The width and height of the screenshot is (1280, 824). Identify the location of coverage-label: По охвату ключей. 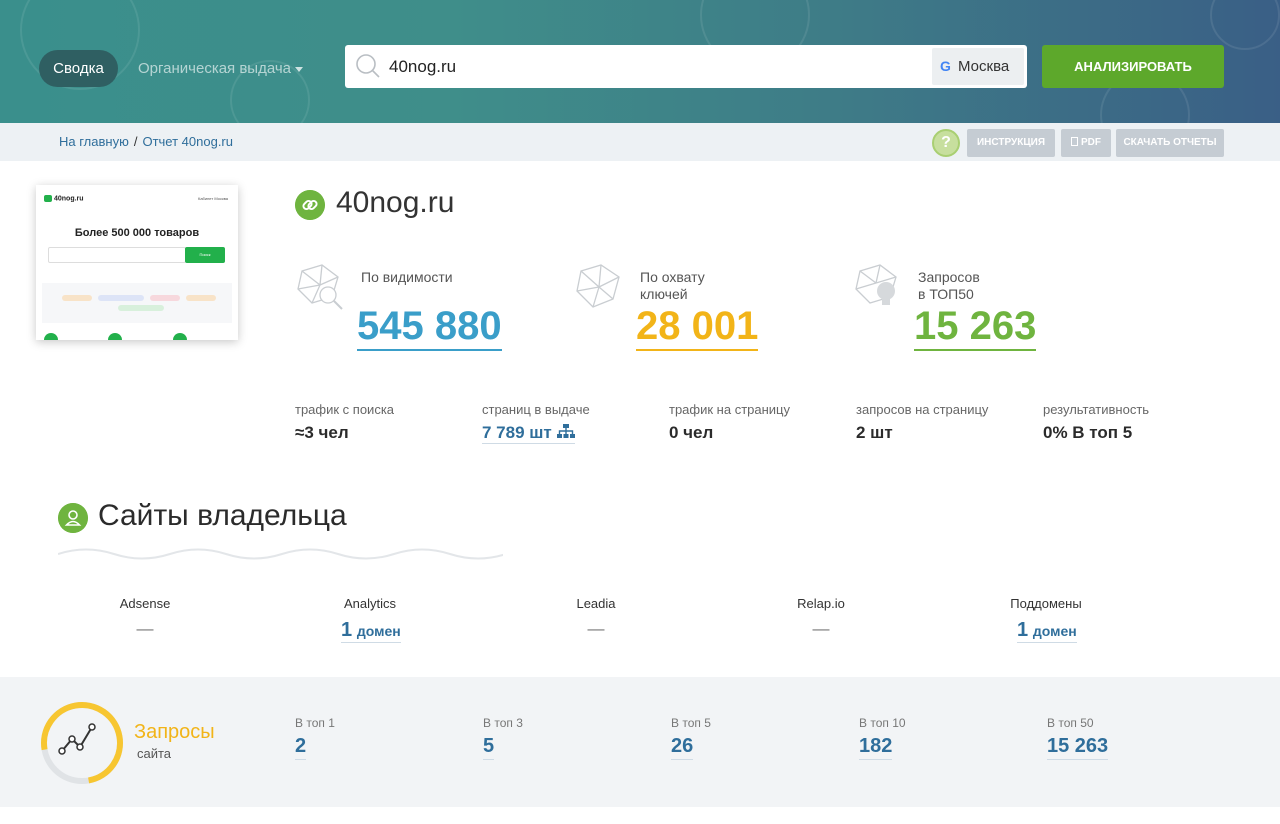
(672, 285).